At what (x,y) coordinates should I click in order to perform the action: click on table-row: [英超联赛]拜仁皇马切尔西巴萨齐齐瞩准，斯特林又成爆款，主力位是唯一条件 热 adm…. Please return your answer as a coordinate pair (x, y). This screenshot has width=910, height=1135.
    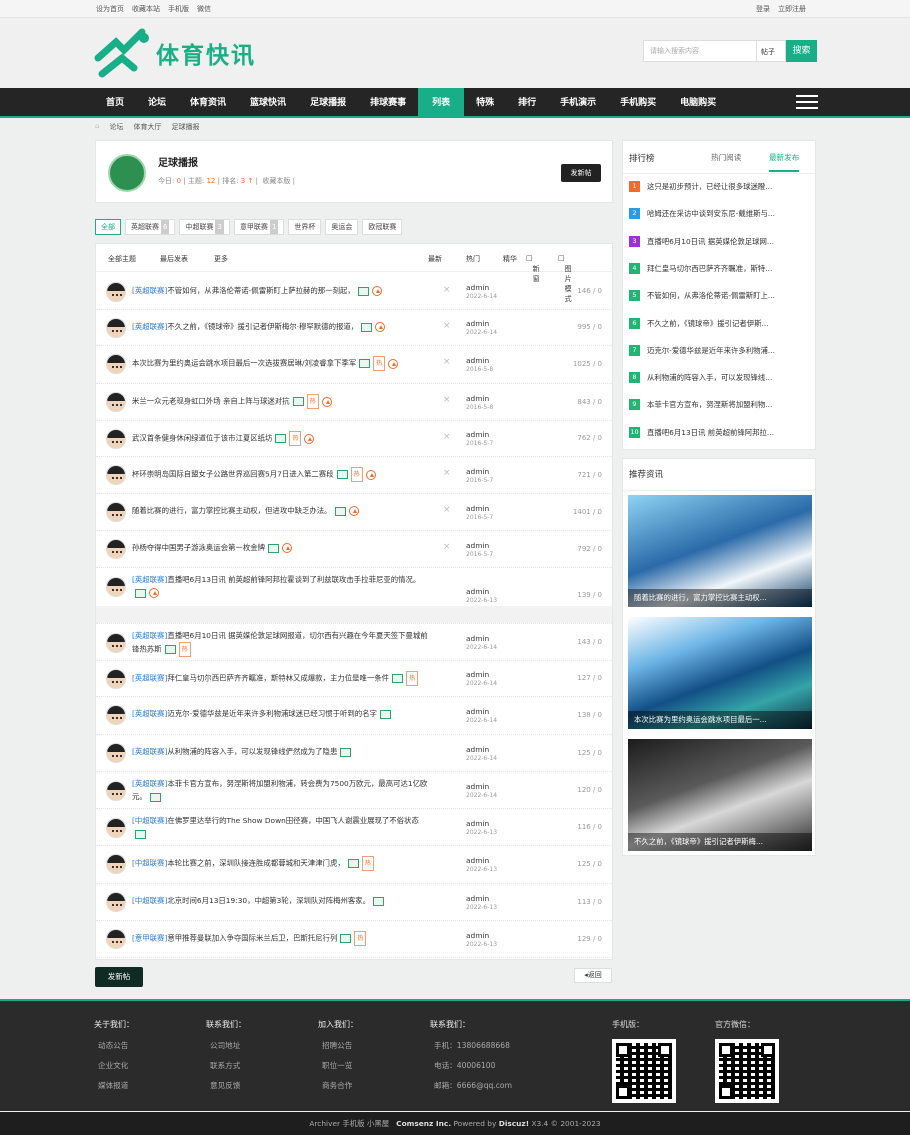
    Looking at the image, I should click on (354, 679).